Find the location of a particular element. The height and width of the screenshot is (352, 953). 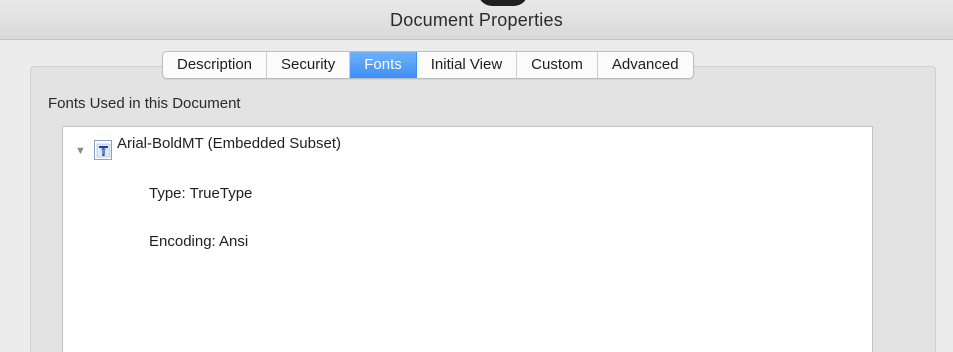

window-title: Document Properties is located at coordinates (476, 20).